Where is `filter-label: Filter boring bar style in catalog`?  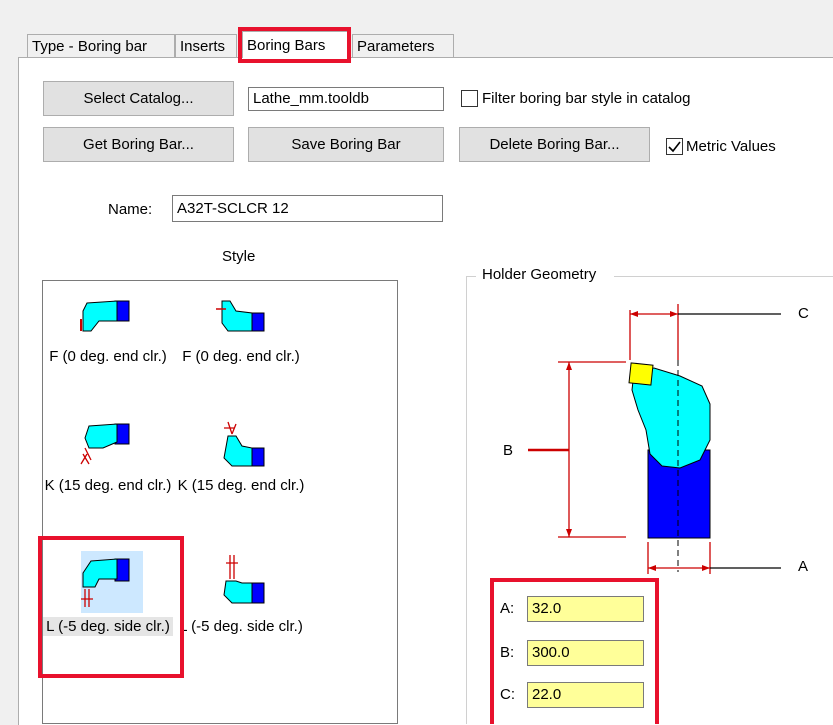
filter-label: Filter boring bar style in catalog is located at coordinates (586, 98).